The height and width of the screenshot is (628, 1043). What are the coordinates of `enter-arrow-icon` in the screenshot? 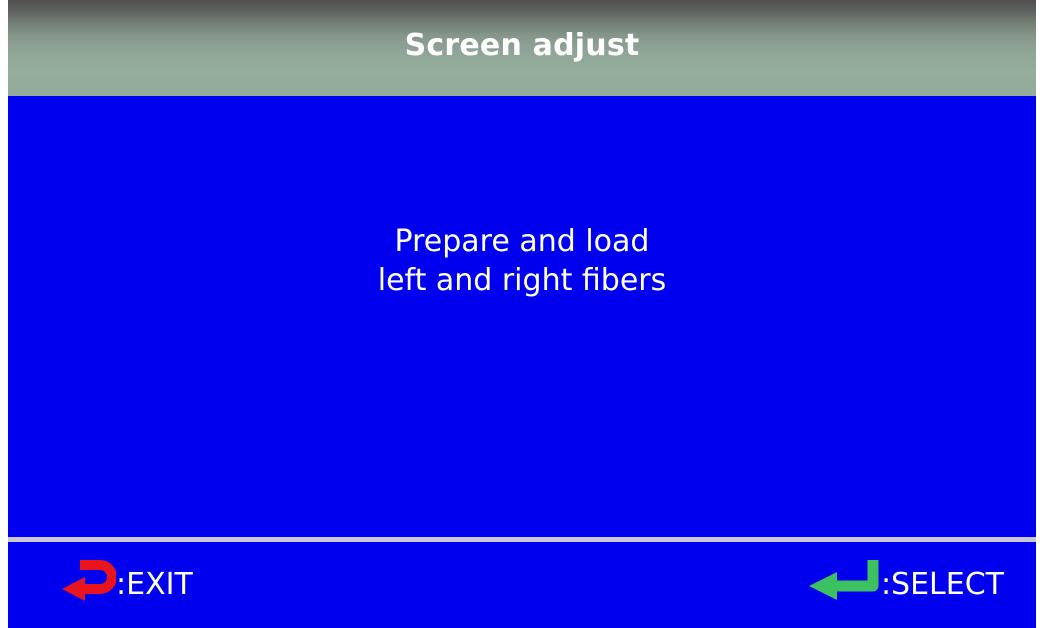 It's located at (844, 584).